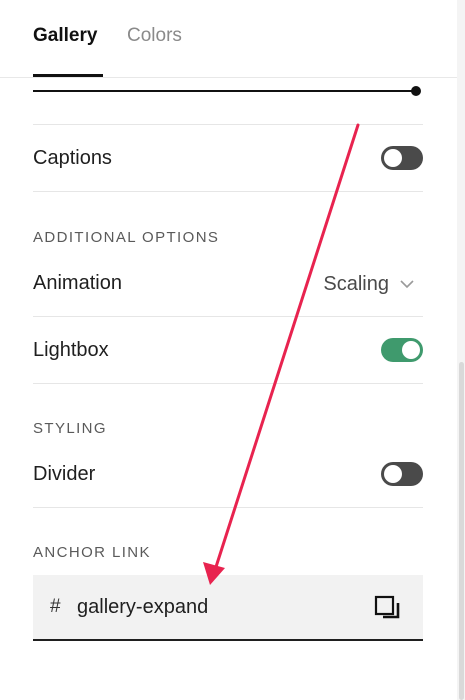 This screenshot has width=465, height=700. What do you see at coordinates (70, 428) in the screenshot?
I see `section-title-styling: STYLING` at bounding box center [70, 428].